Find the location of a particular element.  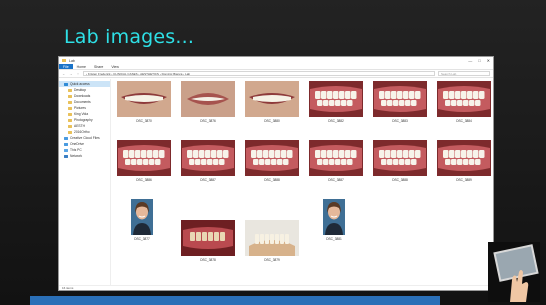

nav-item-label: 2016Ortho is located at coordinates (82, 132).